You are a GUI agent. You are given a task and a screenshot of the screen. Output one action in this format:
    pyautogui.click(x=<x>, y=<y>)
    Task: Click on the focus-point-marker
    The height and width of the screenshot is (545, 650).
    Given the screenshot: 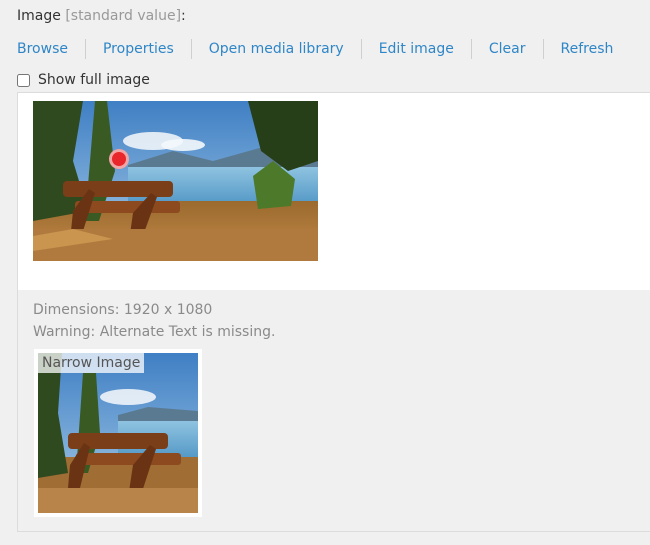 What is the action you would take?
    pyautogui.click(x=119, y=159)
    